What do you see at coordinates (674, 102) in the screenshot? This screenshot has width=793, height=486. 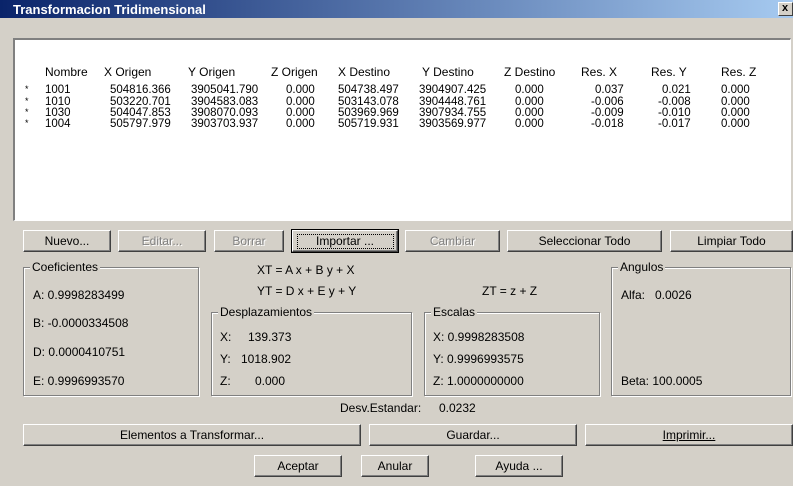 I see `cell-res-y: -0.008` at bounding box center [674, 102].